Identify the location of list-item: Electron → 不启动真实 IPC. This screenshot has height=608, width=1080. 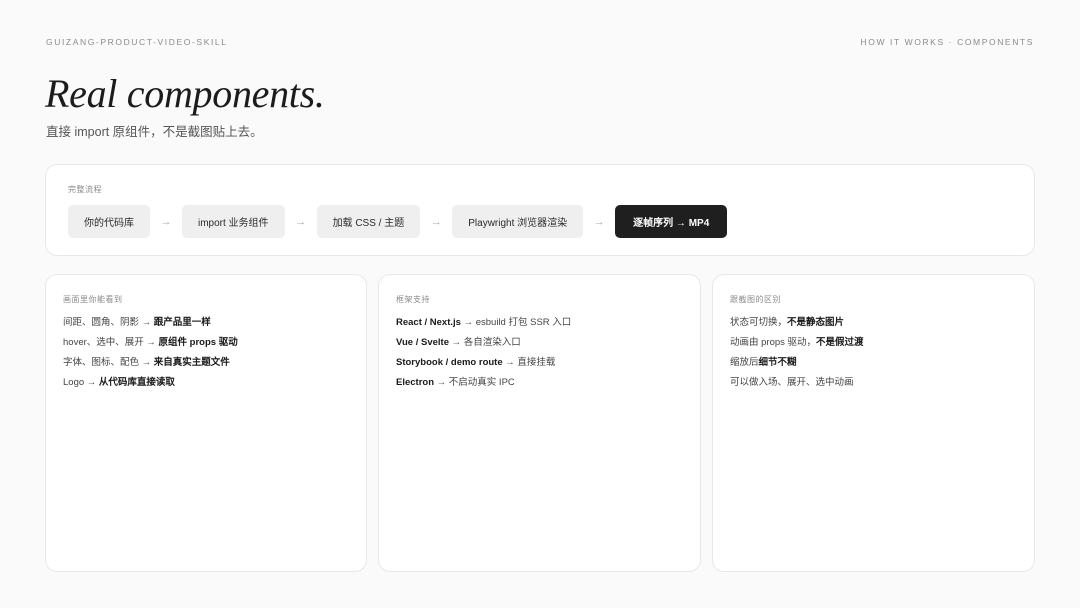
(455, 382).